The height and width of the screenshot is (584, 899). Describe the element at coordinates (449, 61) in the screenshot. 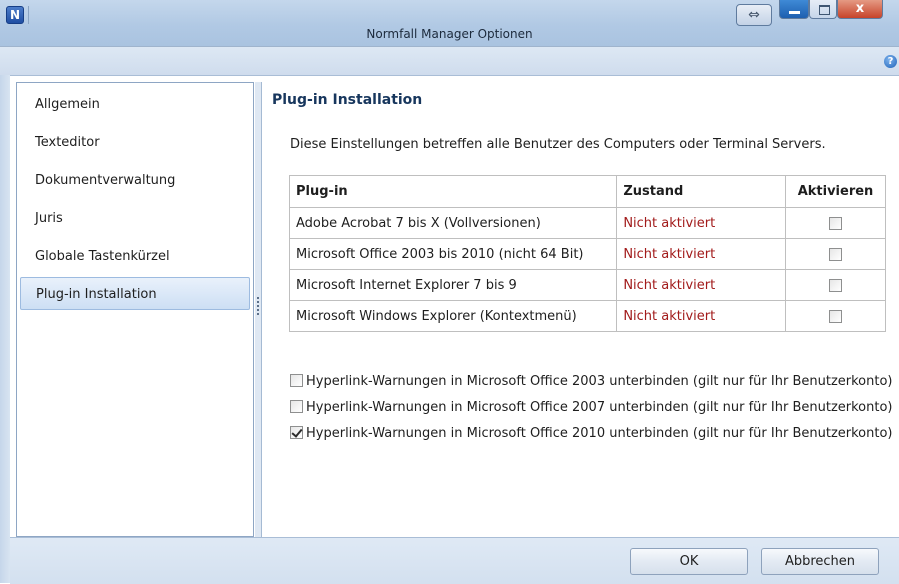

I see `toolbar: ?` at that location.